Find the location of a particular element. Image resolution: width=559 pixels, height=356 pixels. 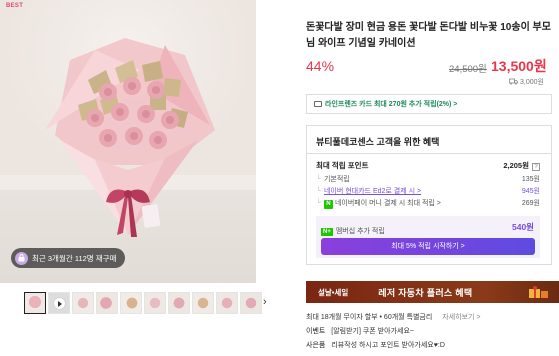

naver-plus-chip: N+ is located at coordinates (327, 232).